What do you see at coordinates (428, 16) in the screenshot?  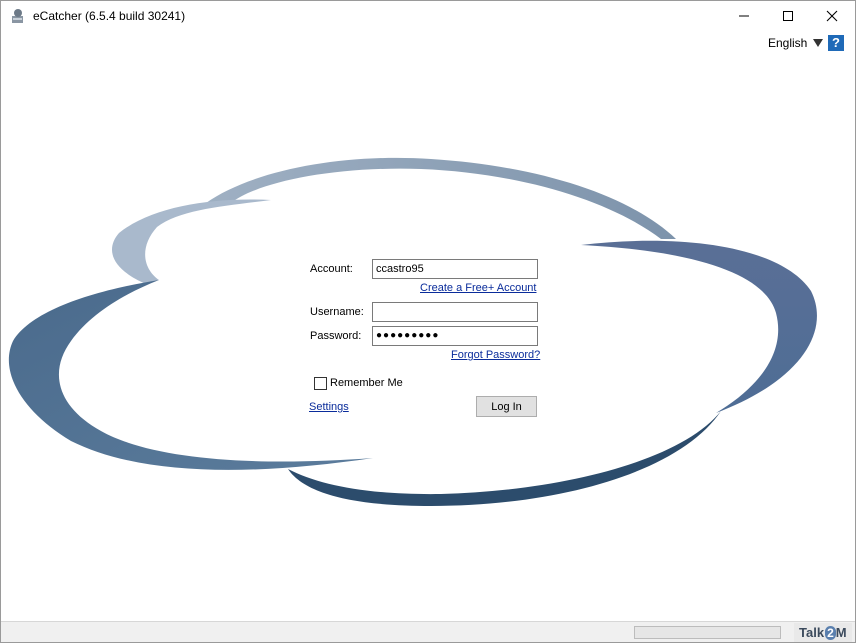 I see `title-bar: eCatcher (6.5.4 build 30241)` at bounding box center [428, 16].